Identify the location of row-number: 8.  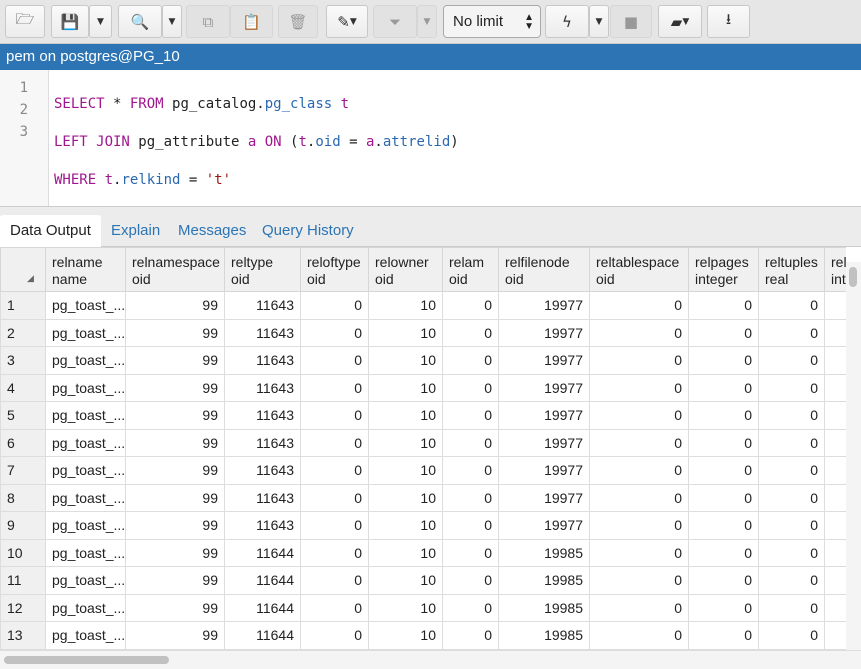
(23, 497).